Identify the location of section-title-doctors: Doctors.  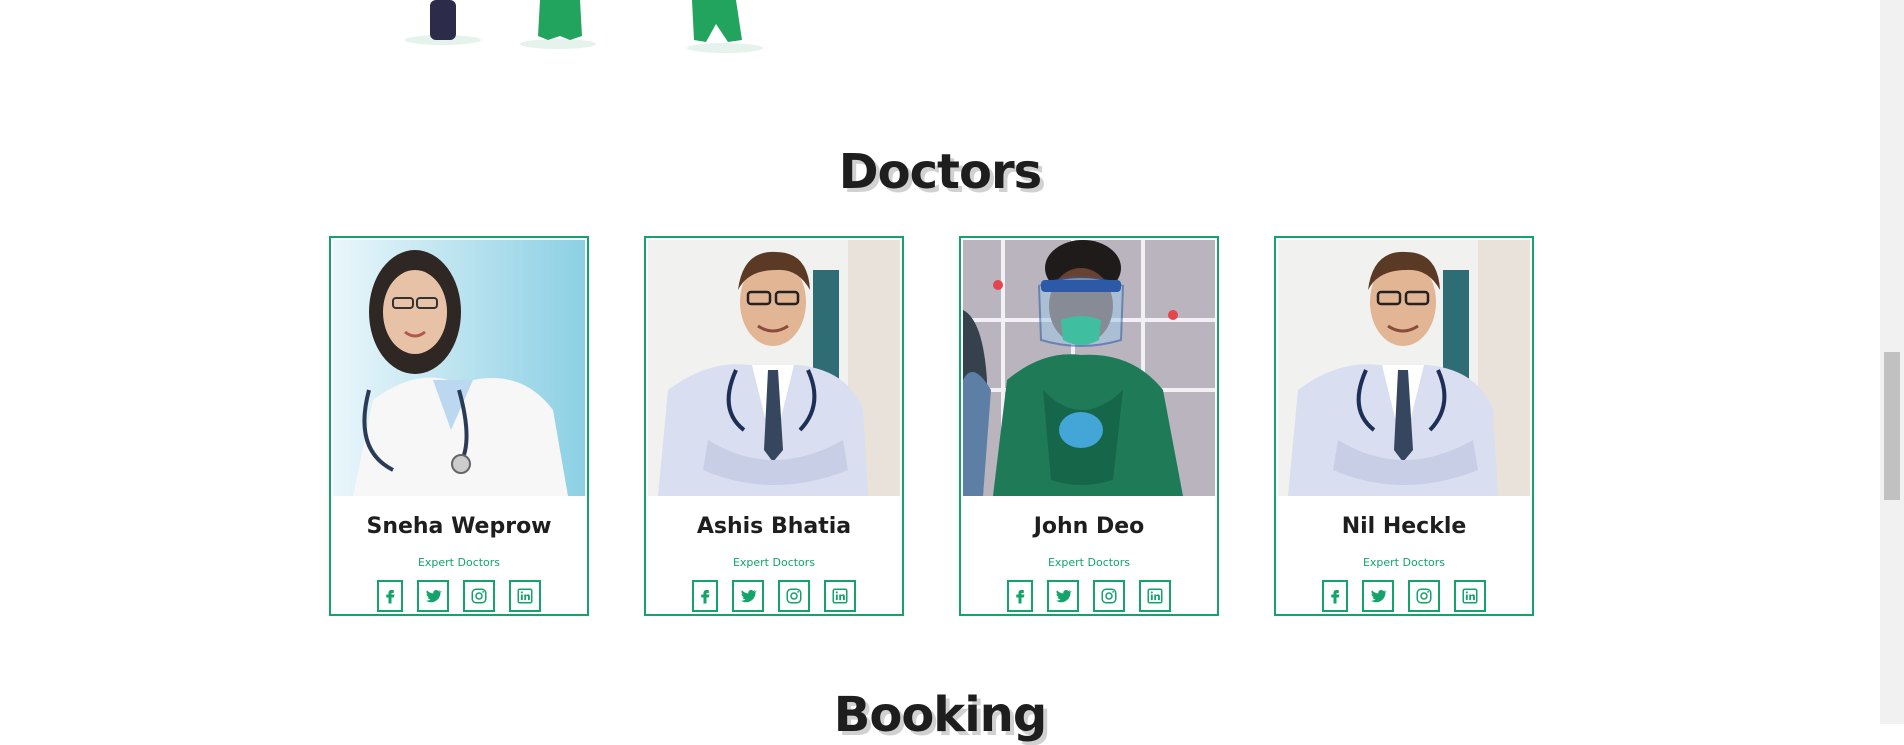
(940, 172).